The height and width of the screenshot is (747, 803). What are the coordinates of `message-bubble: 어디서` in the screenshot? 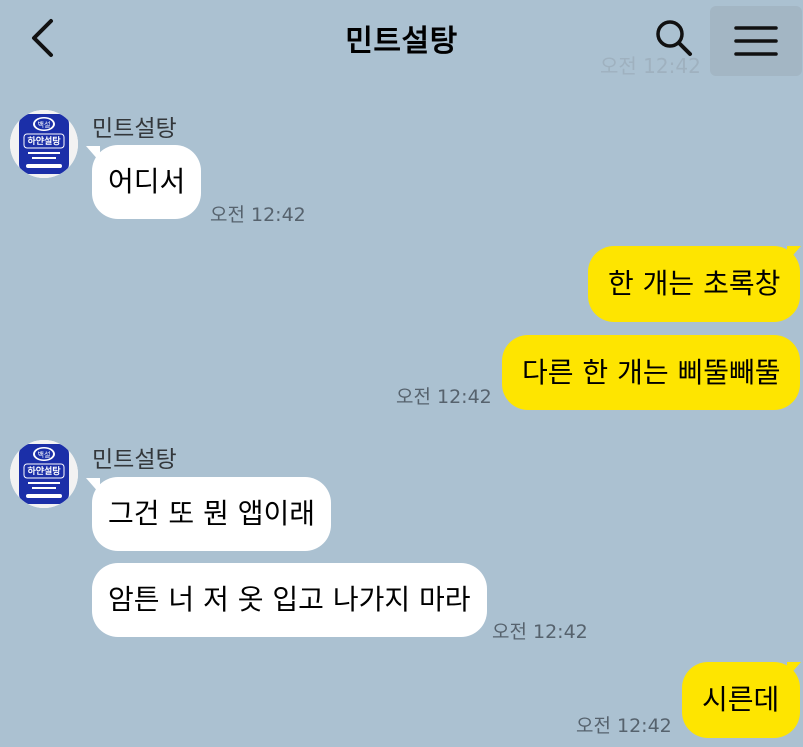 It's located at (147, 182).